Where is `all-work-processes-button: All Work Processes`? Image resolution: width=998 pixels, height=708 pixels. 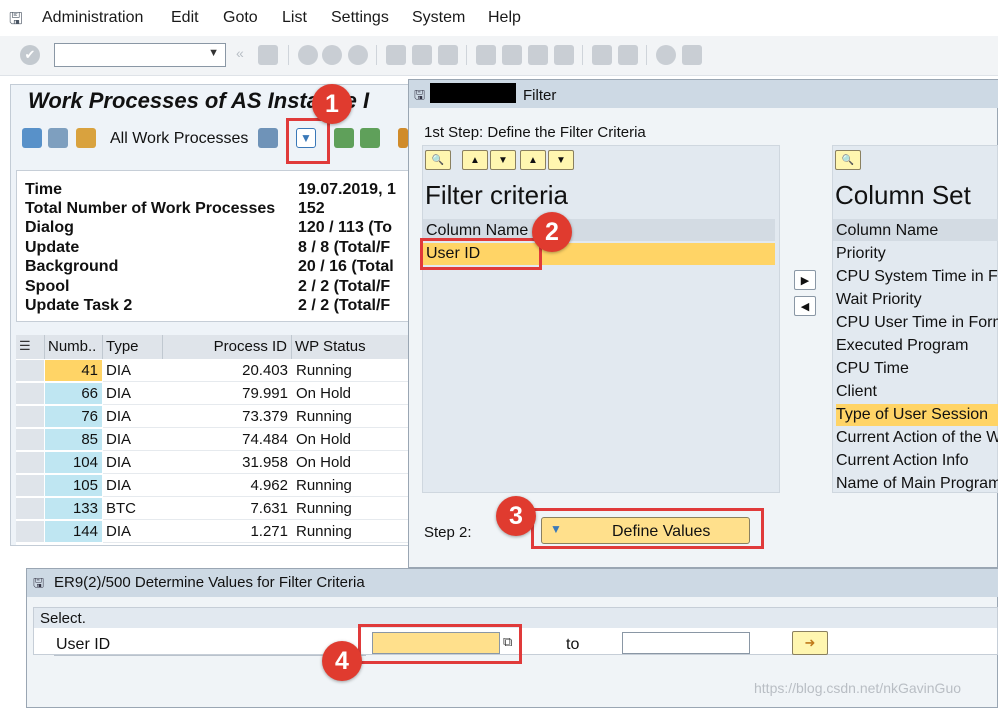 all-work-processes-button: All Work Processes is located at coordinates (179, 139).